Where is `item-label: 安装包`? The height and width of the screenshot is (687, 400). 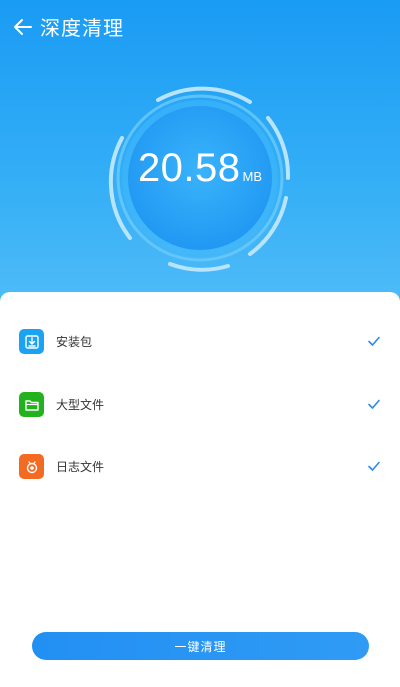
item-label: 安装包 is located at coordinates (74, 342).